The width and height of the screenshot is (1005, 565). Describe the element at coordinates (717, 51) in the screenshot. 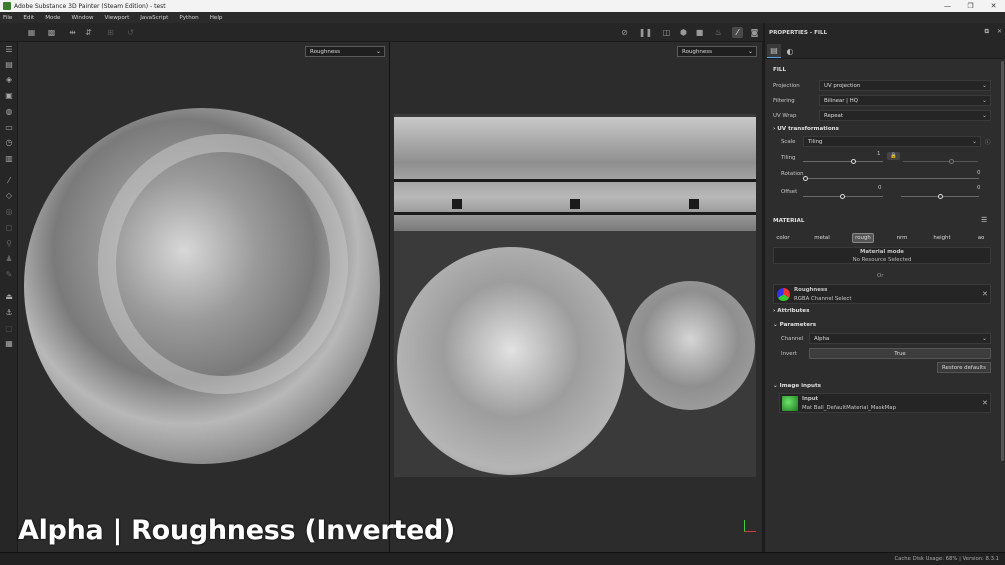

I see `viewport-2d-channel-select: Roughness ⌄` at that location.